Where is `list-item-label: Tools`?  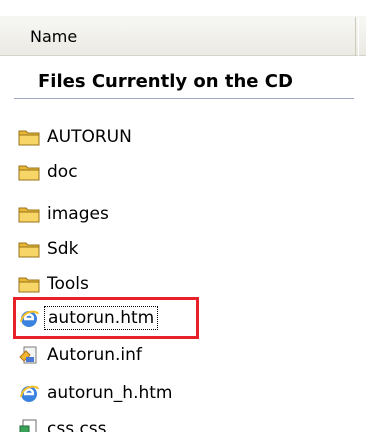 list-item-label: Tools is located at coordinates (68, 284).